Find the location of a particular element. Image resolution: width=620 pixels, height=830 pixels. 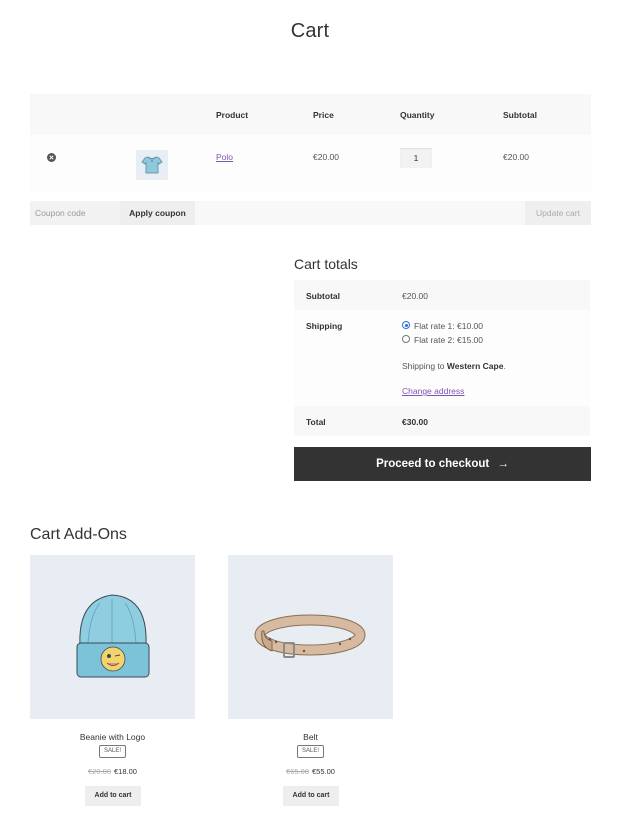

coupon-code-input: Coupon code is located at coordinates (75, 213).